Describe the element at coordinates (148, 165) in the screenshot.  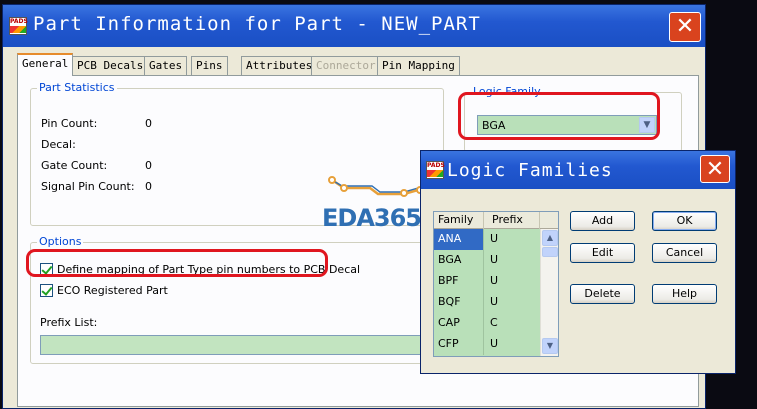
I see `gate-count-value: 0` at that location.